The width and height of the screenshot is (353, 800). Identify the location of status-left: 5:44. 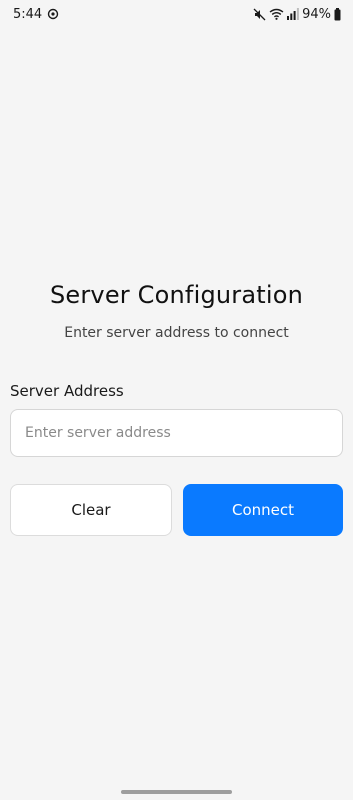
(36, 14).